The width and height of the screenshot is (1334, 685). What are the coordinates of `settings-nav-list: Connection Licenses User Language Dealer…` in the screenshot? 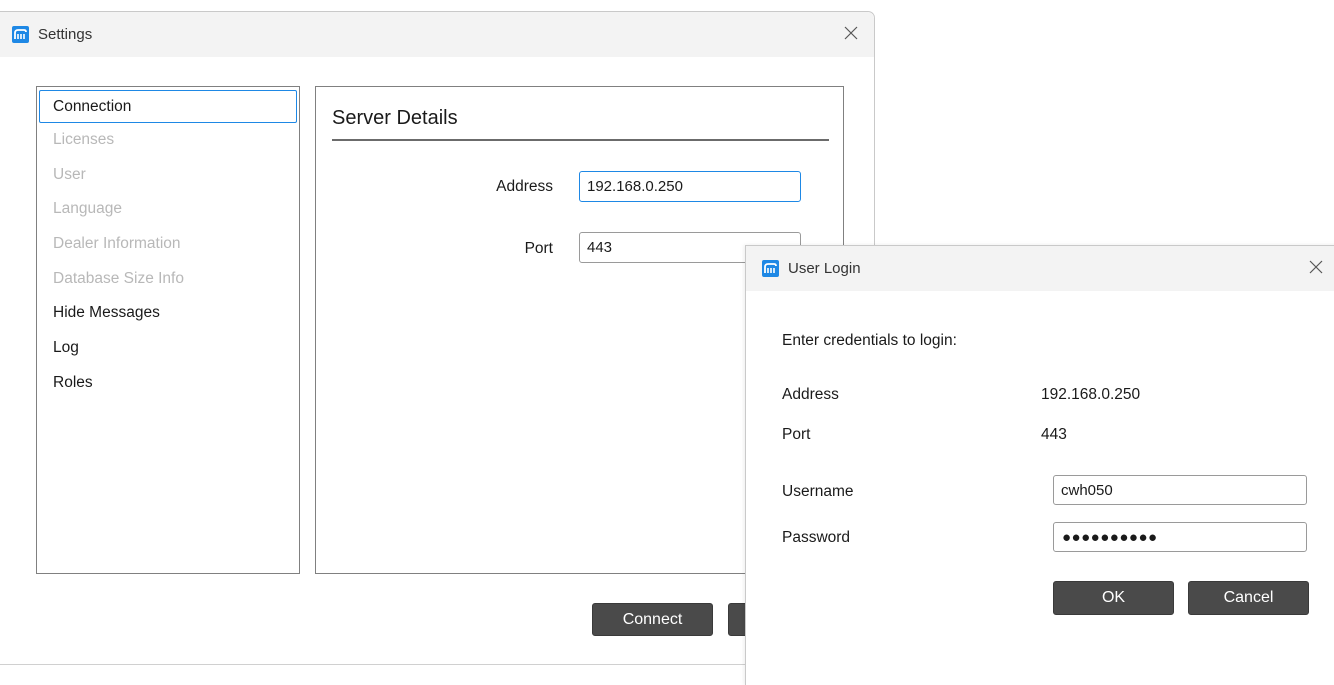 It's located at (168, 330).